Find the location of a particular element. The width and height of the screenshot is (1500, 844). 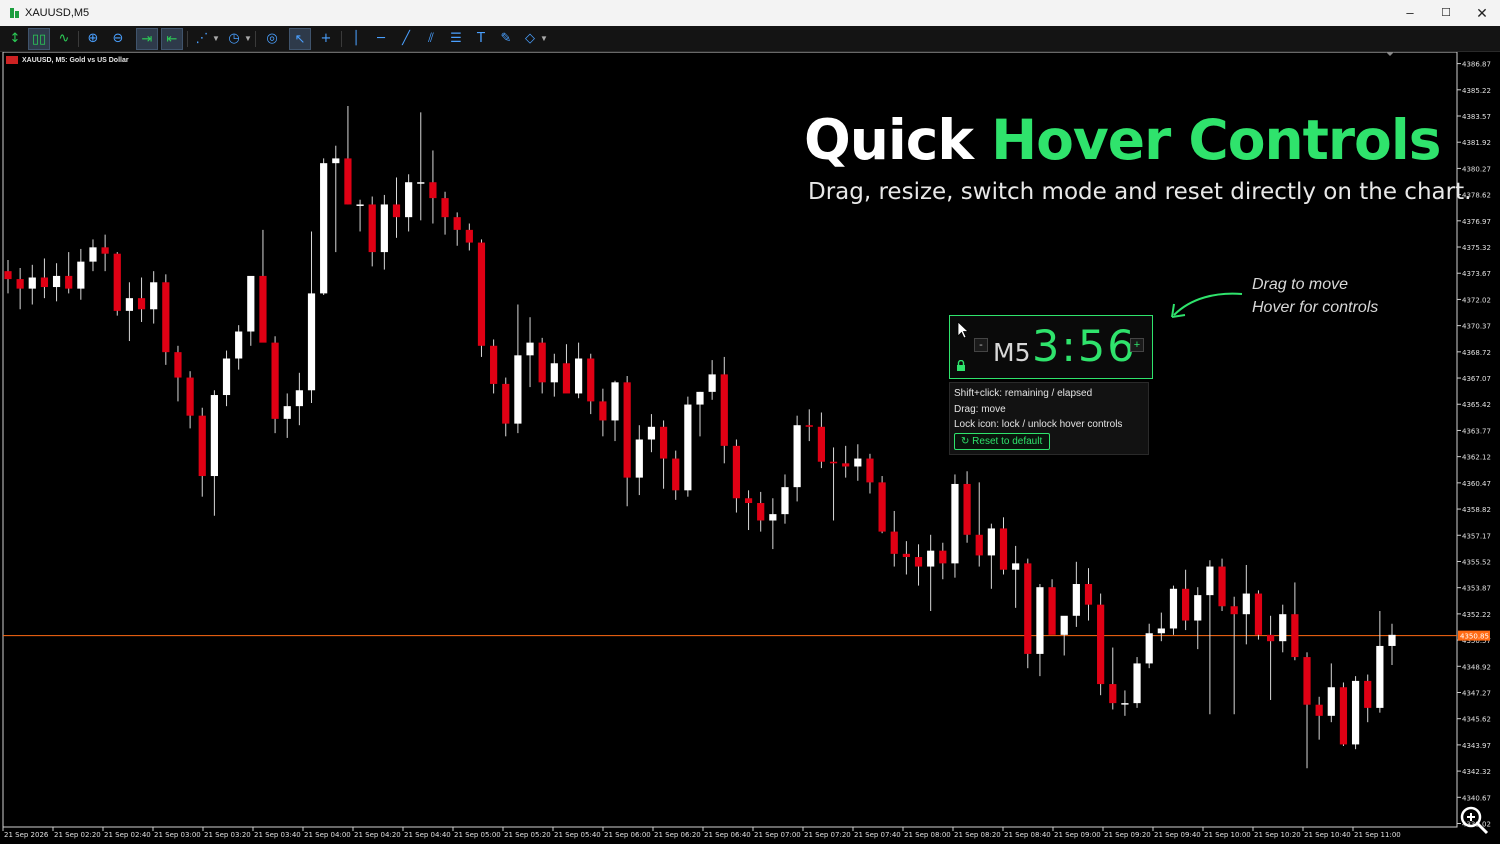

trendline-icon: ╱ is located at coordinates (406, 39).